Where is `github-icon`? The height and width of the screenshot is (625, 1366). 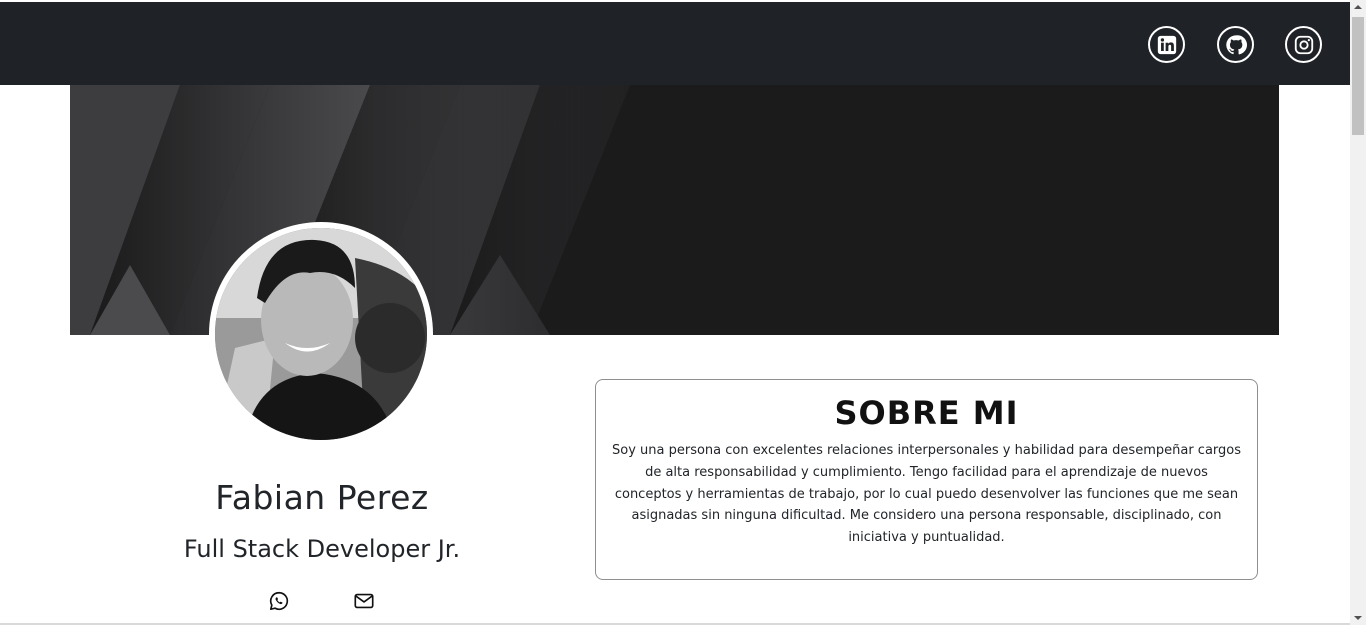 github-icon is located at coordinates (1236, 44).